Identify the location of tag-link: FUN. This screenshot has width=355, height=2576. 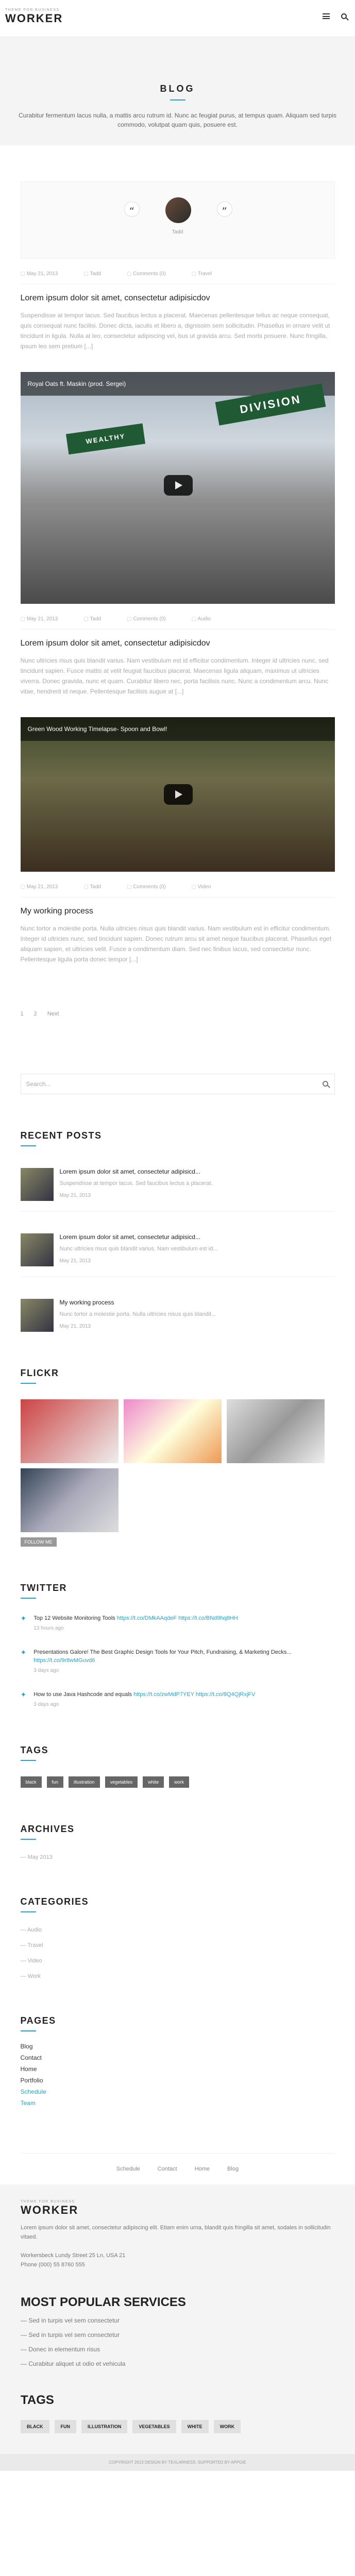
(65, 2426).